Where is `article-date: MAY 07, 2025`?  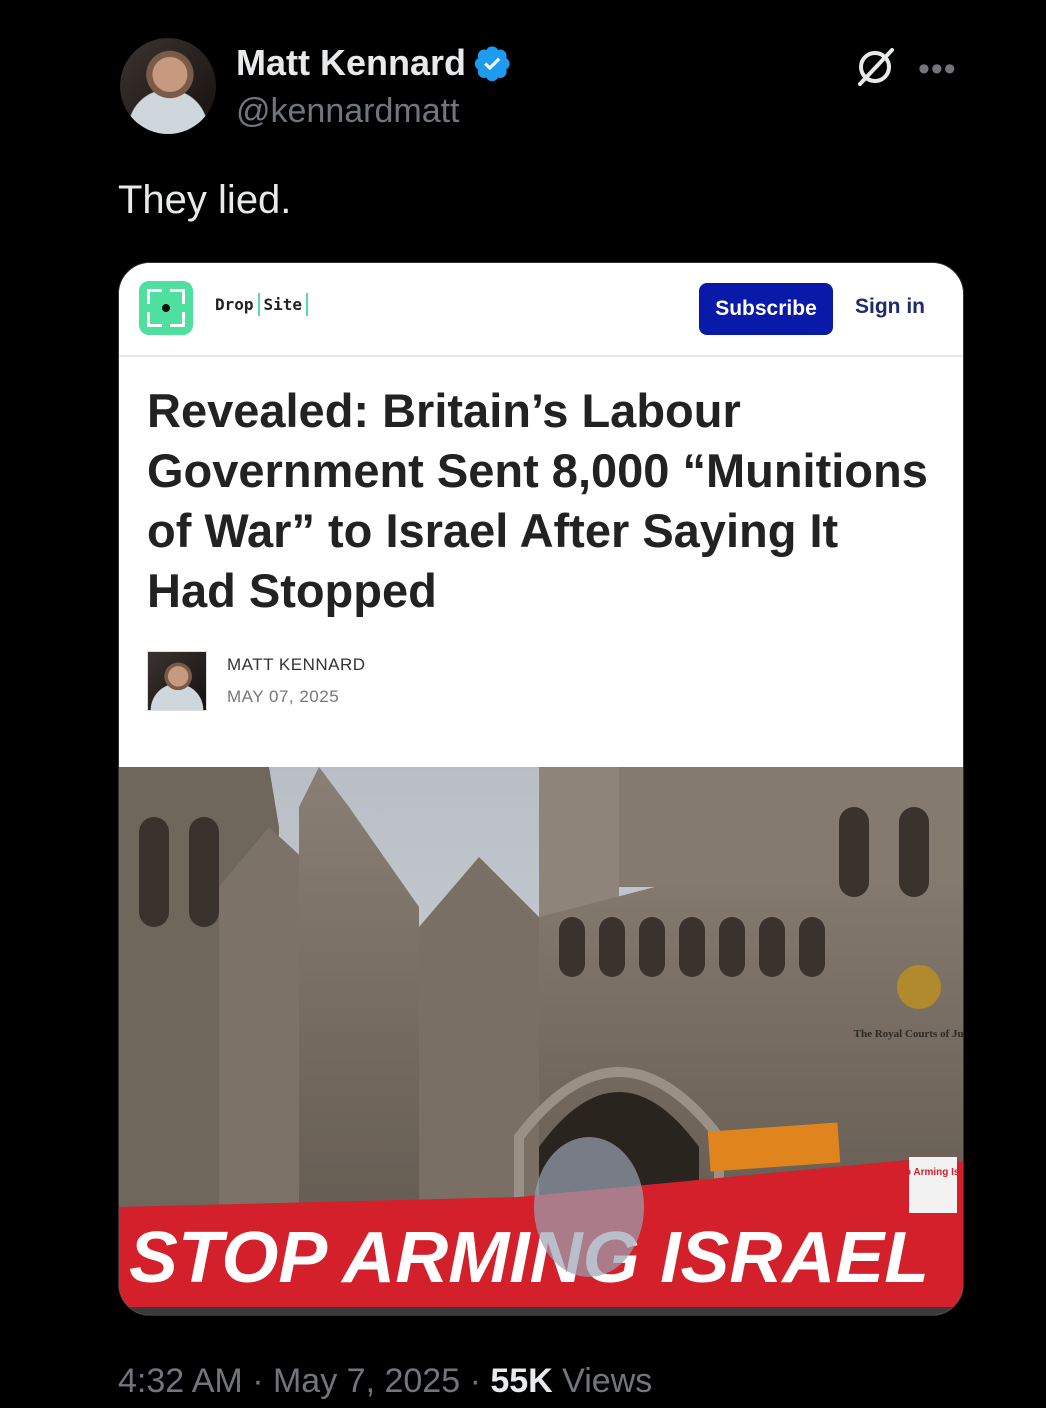 article-date: MAY 07, 2025 is located at coordinates (283, 696).